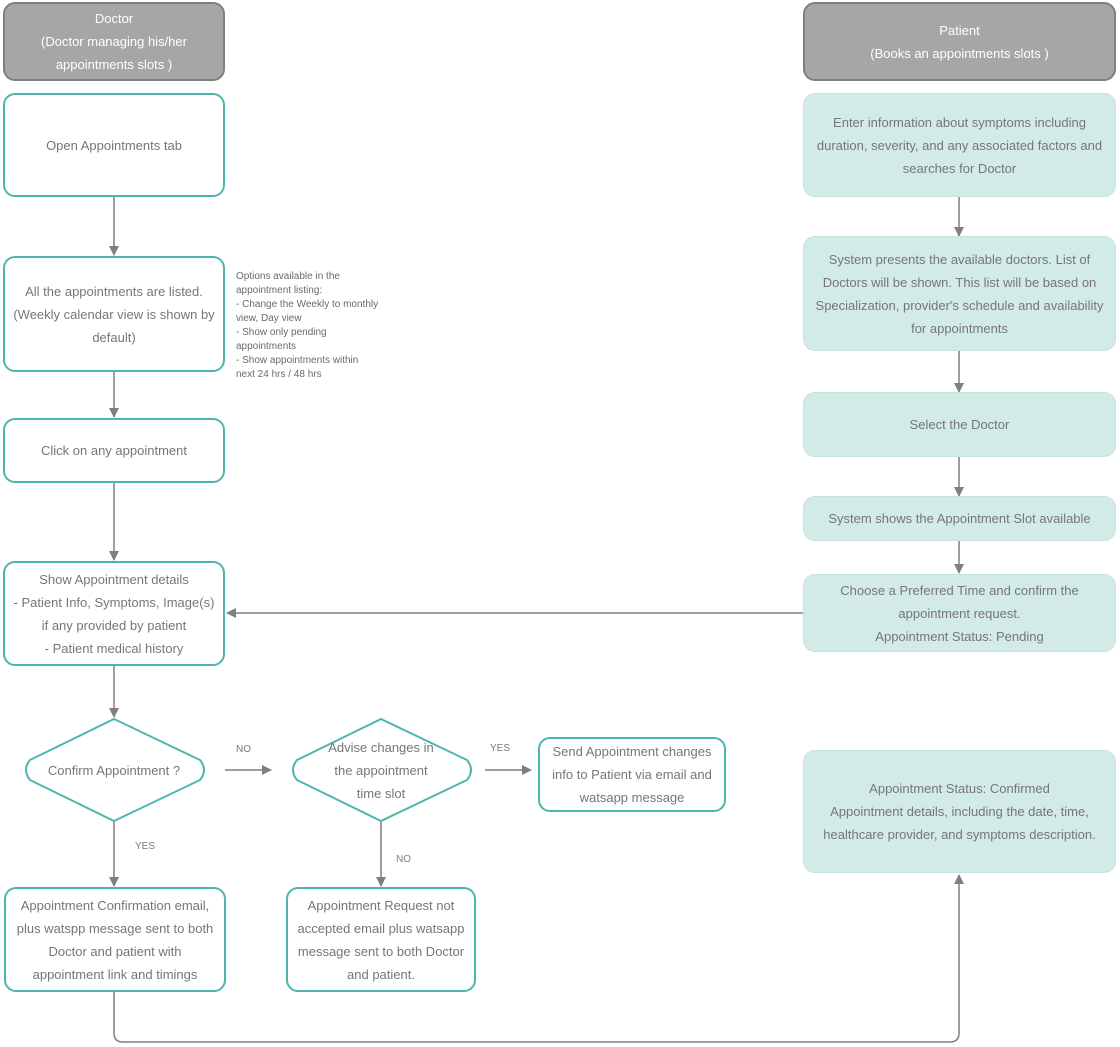 The image size is (1120, 1047). Describe the element at coordinates (403, 859) in the screenshot. I see `advise-no-label: NO` at that location.